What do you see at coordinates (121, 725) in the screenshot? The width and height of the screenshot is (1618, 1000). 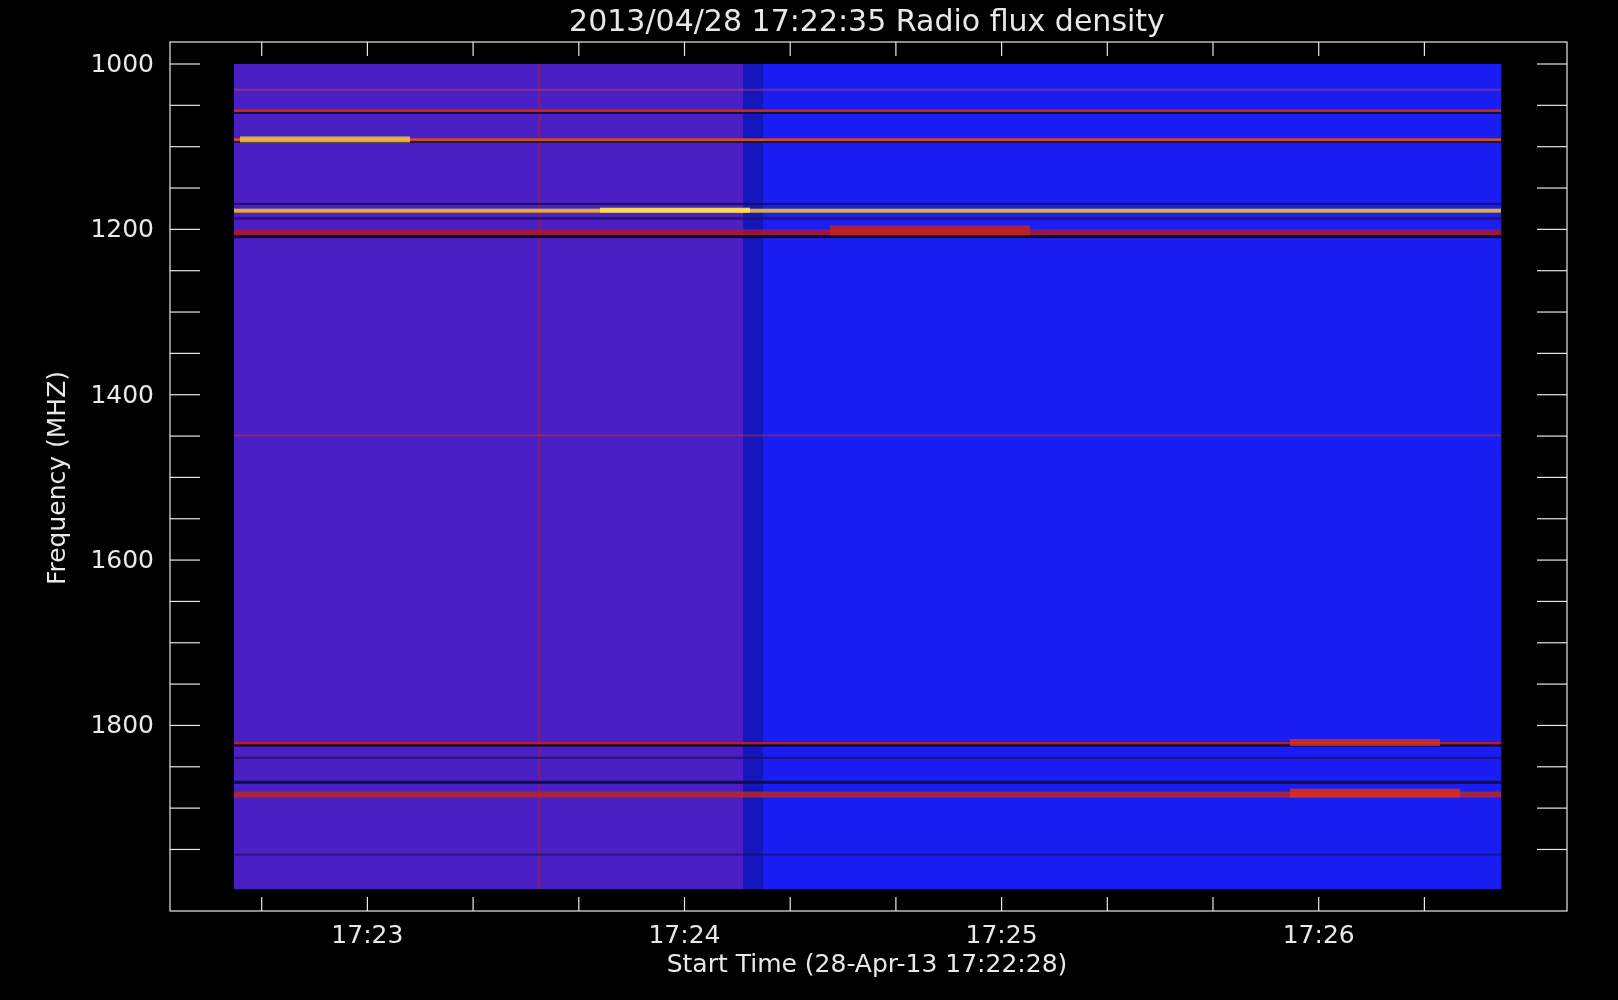 I see `y-tick-label: 1800` at bounding box center [121, 725].